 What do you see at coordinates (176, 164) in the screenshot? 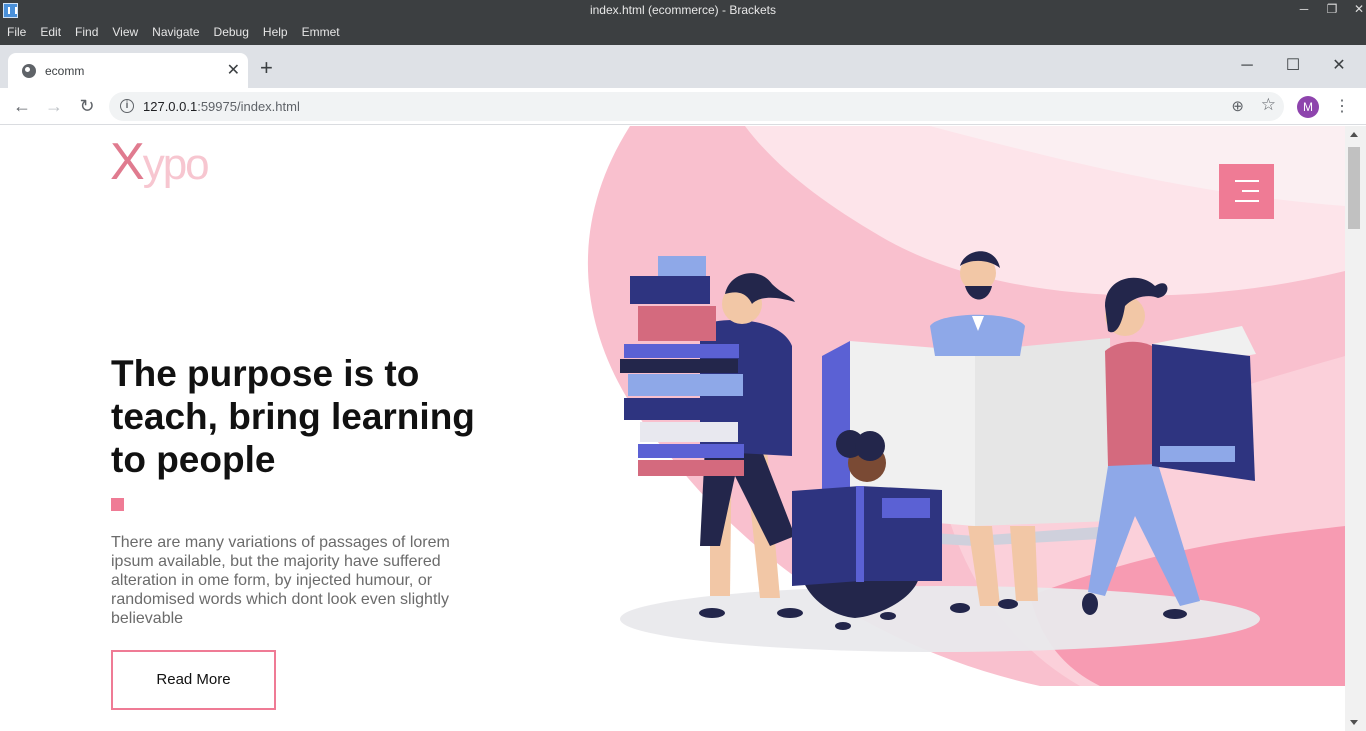
I see `logo-text: ypo` at bounding box center [176, 164].